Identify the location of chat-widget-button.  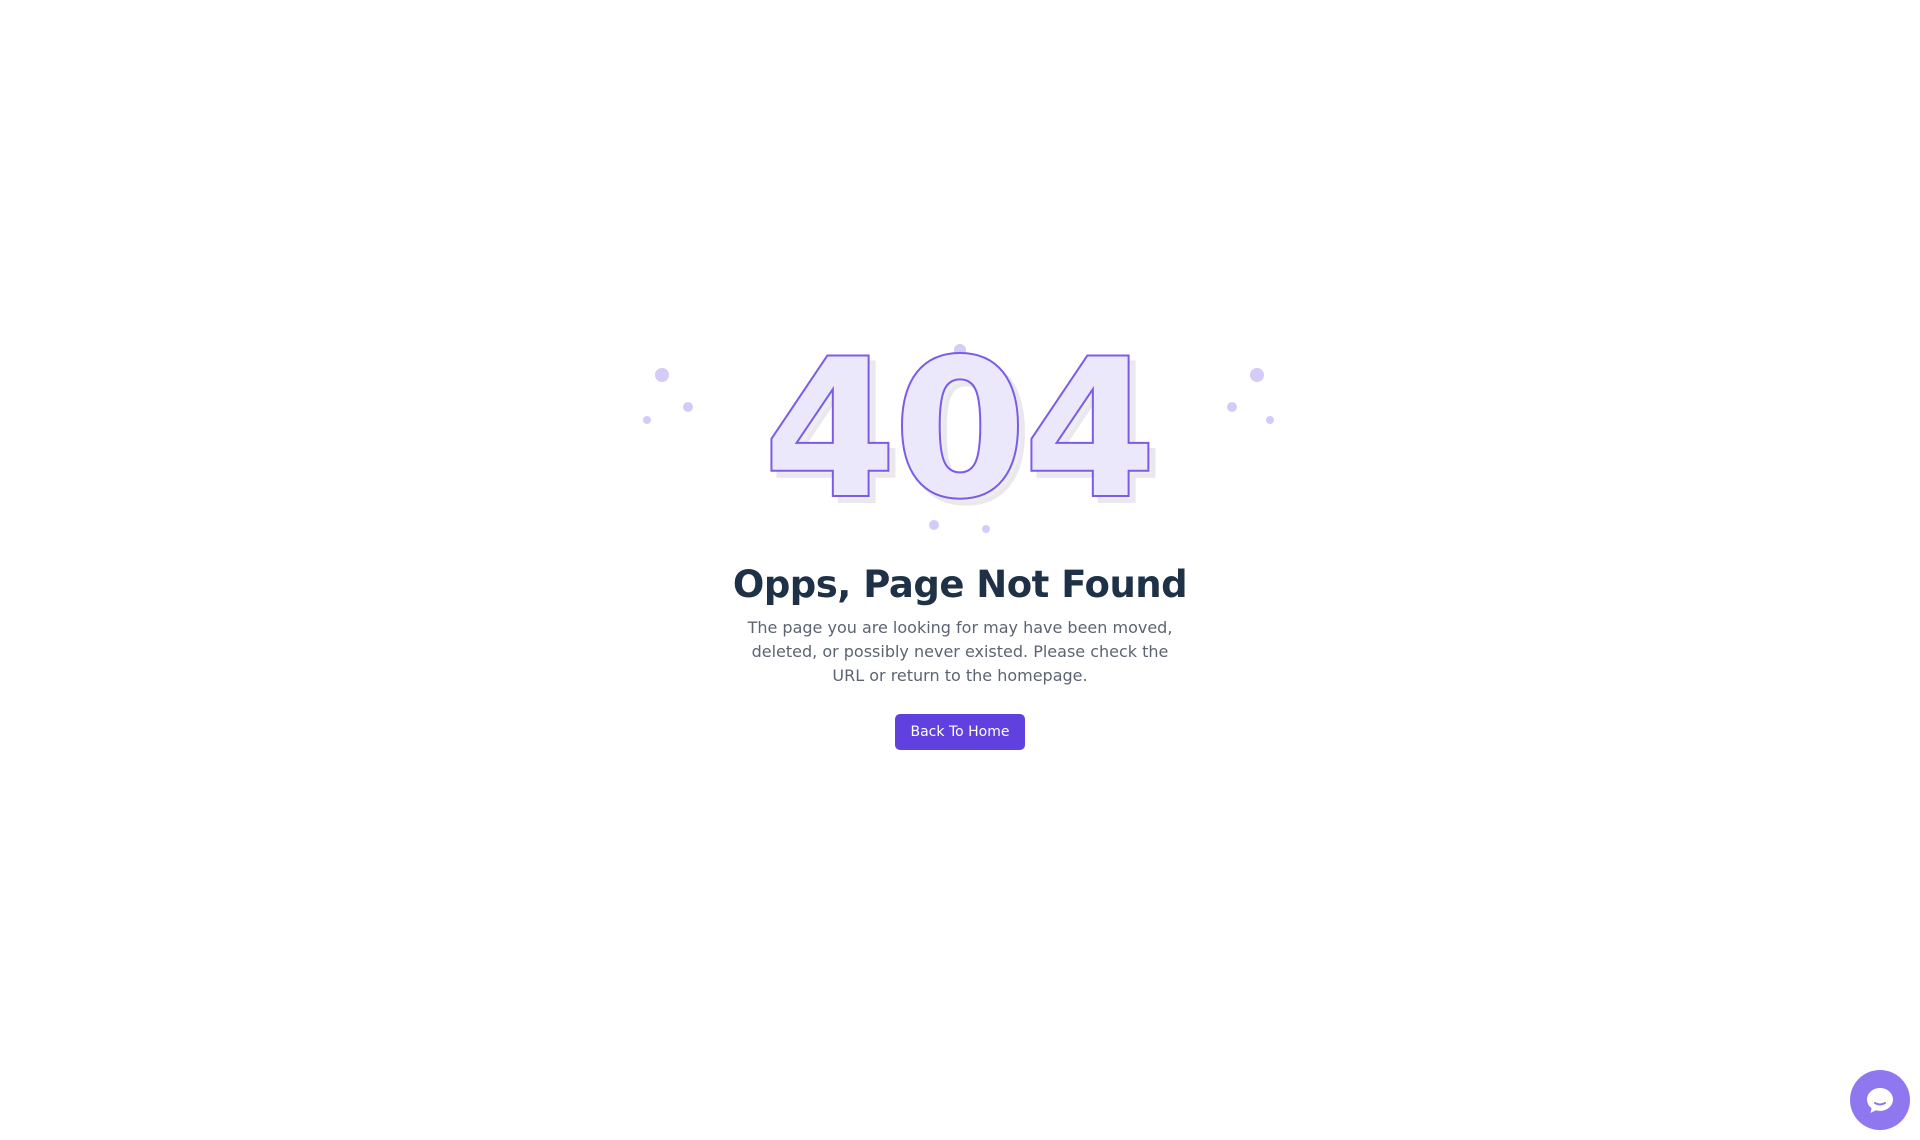
(1880, 1100).